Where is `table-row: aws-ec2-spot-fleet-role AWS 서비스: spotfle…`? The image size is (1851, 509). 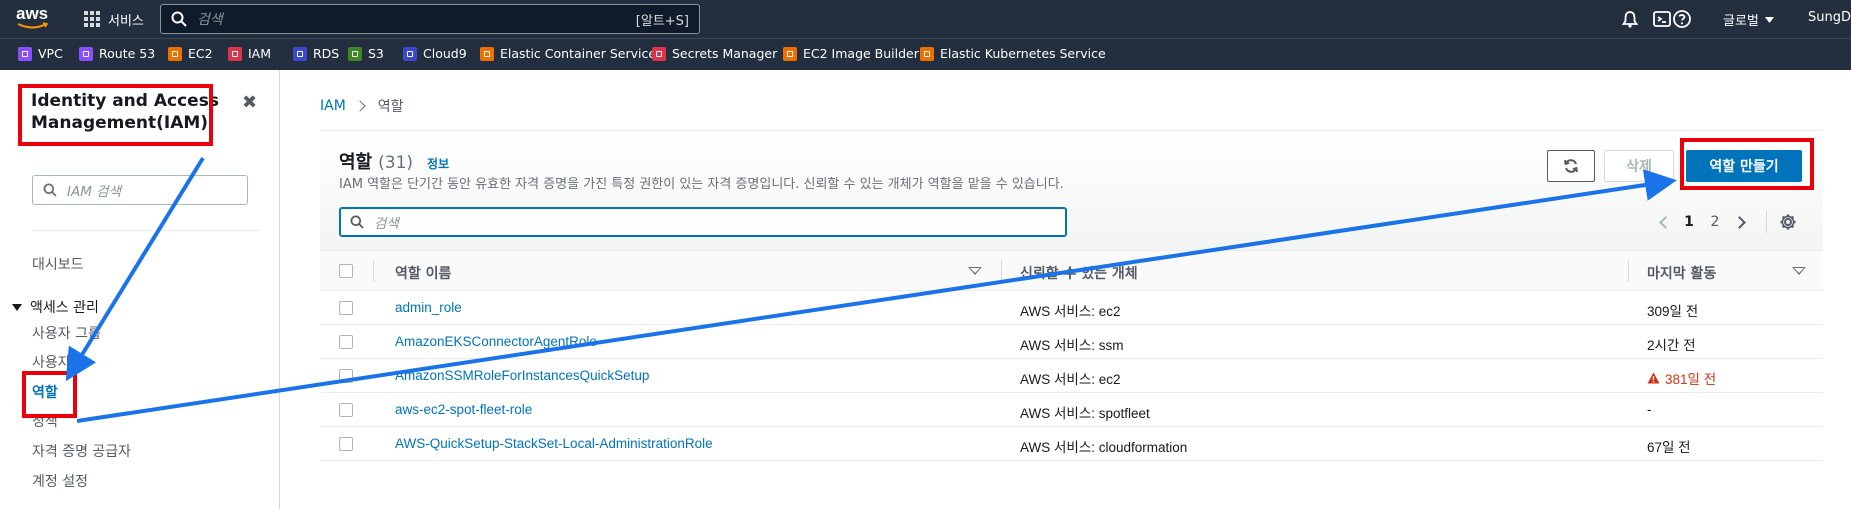
table-row: aws-ec2-spot-fleet-role AWS 서비스: spotfle… is located at coordinates (1071, 410).